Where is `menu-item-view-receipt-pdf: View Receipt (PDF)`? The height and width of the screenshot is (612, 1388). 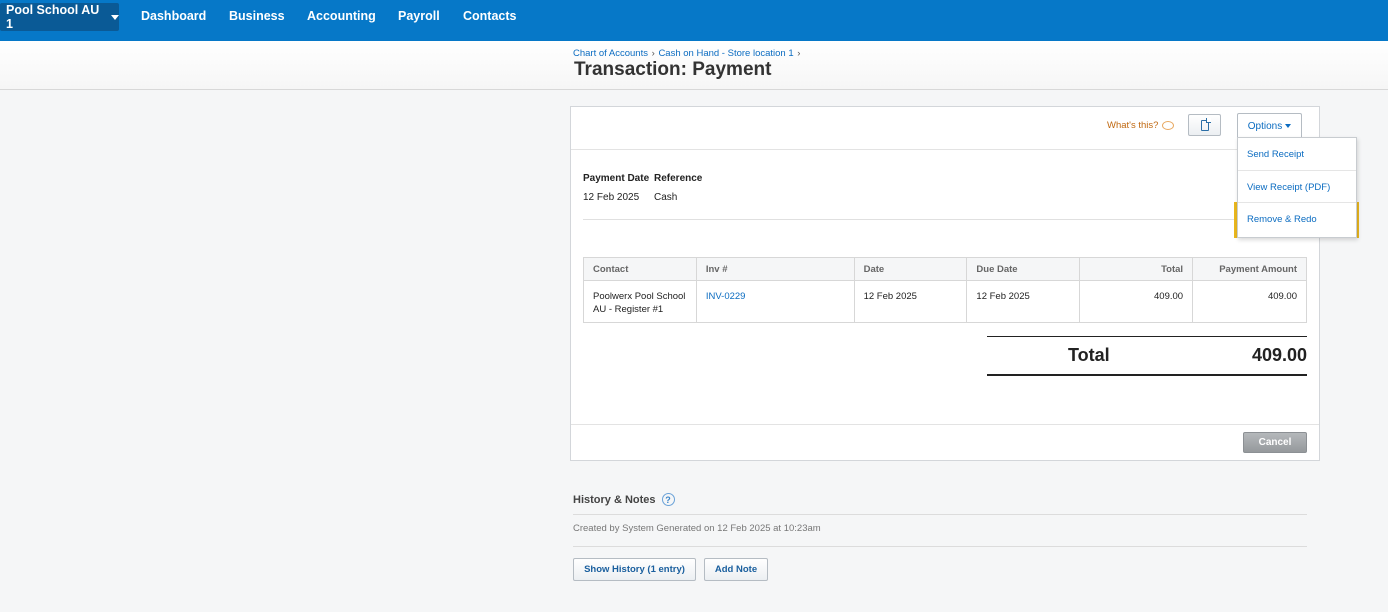
menu-item-view-receipt-pdf: View Receipt (PDF) is located at coordinates (1288, 187).